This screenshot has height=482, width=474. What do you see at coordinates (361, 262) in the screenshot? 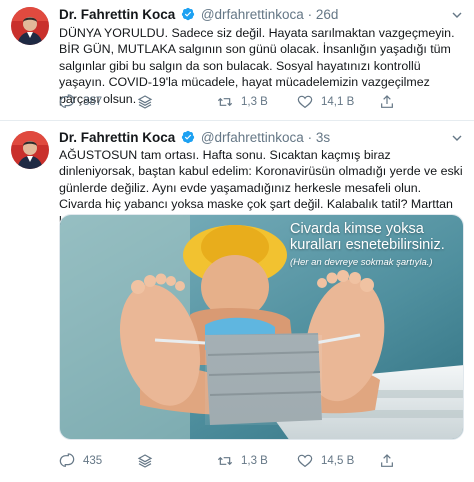
I see `image-subcaption: (Her an devreye sokmak şartıyla.)` at bounding box center [361, 262].